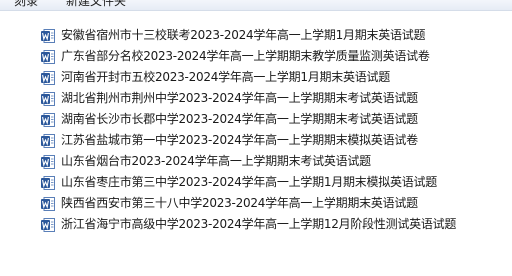  I want to click on file-item: 河南省开封市五校2023-2024学年高一上学期1月期末英语试题, so click(215, 77).